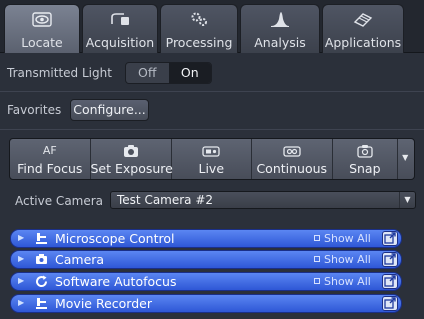 Image resolution: width=424 pixels, height=319 pixels. I want to click on action-label: Live, so click(211, 168).